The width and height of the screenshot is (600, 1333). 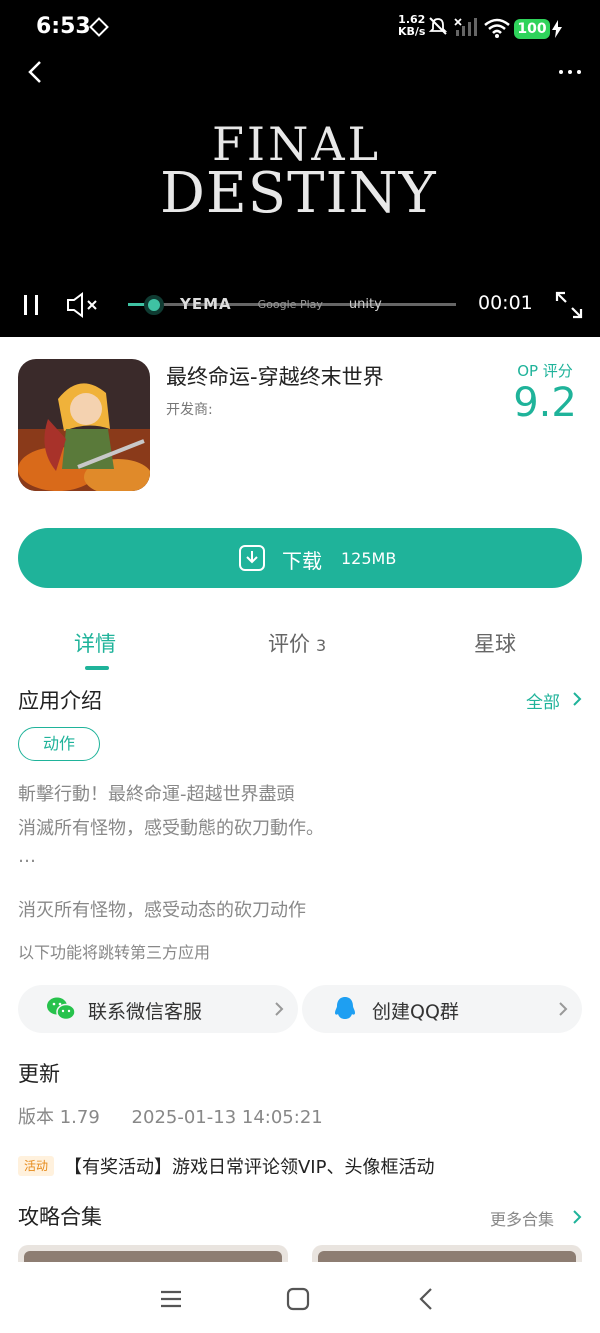 What do you see at coordinates (570, 72) in the screenshot?
I see `more-options-icon` at bounding box center [570, 72].